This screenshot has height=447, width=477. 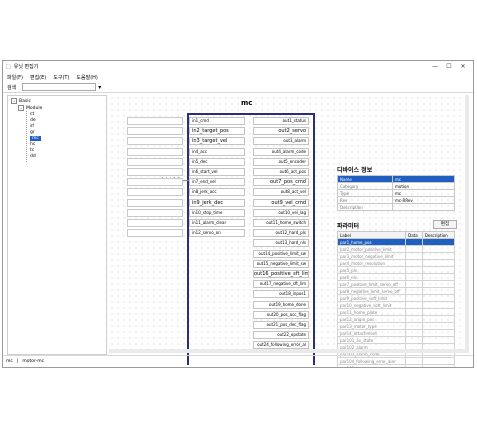 What do you see at coordinates (32, 132) in the screenshot?
I see `tree-item-gr: gr` at bounding box center [32, 132].